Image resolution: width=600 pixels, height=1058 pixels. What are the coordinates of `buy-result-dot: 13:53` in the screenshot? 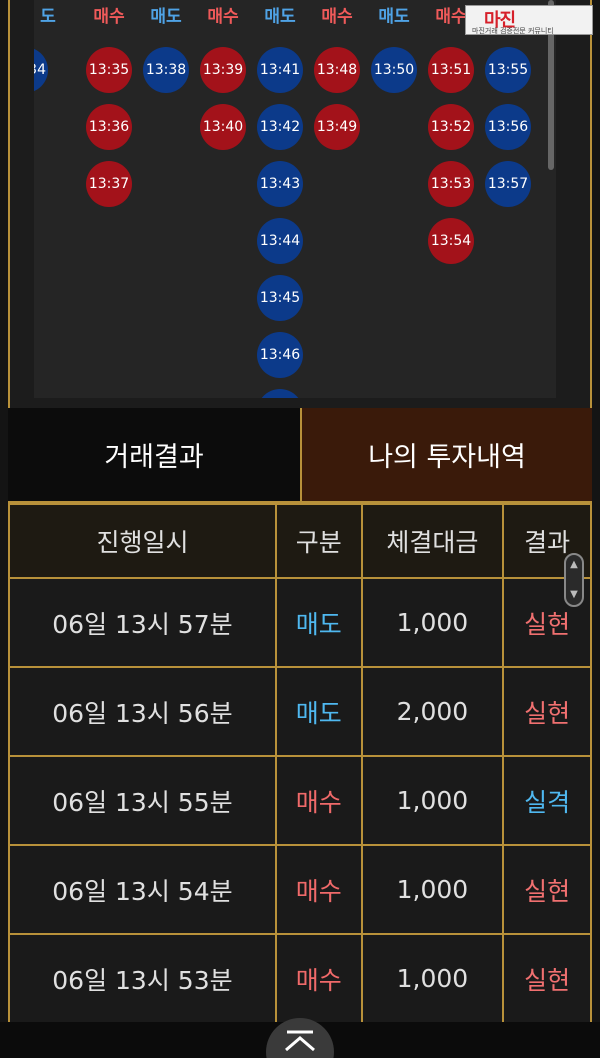 It's located at (451, 184).